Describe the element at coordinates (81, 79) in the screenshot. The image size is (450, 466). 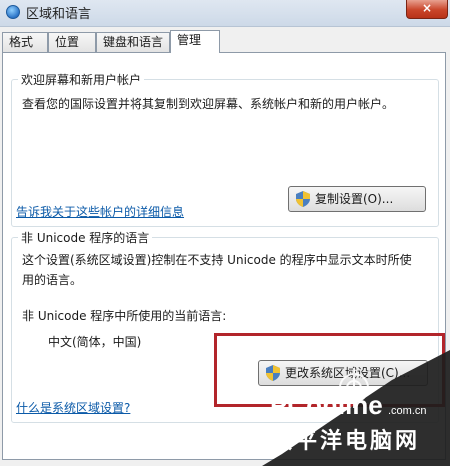
I see `group-legend-welcome: 欢迎屏幕和新用户帐户` at that location.